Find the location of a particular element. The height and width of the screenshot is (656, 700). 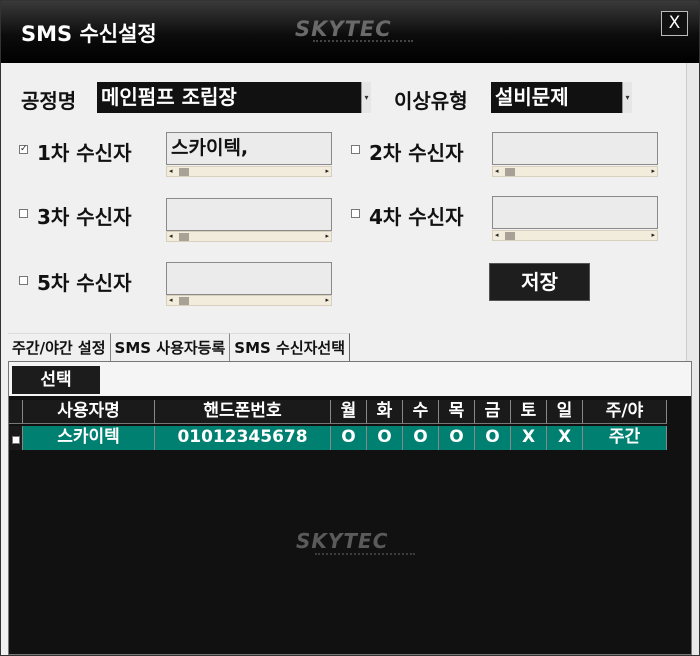

receiver-3-scrollbar: ◂ ▸ is located at coordinates (249, 236).